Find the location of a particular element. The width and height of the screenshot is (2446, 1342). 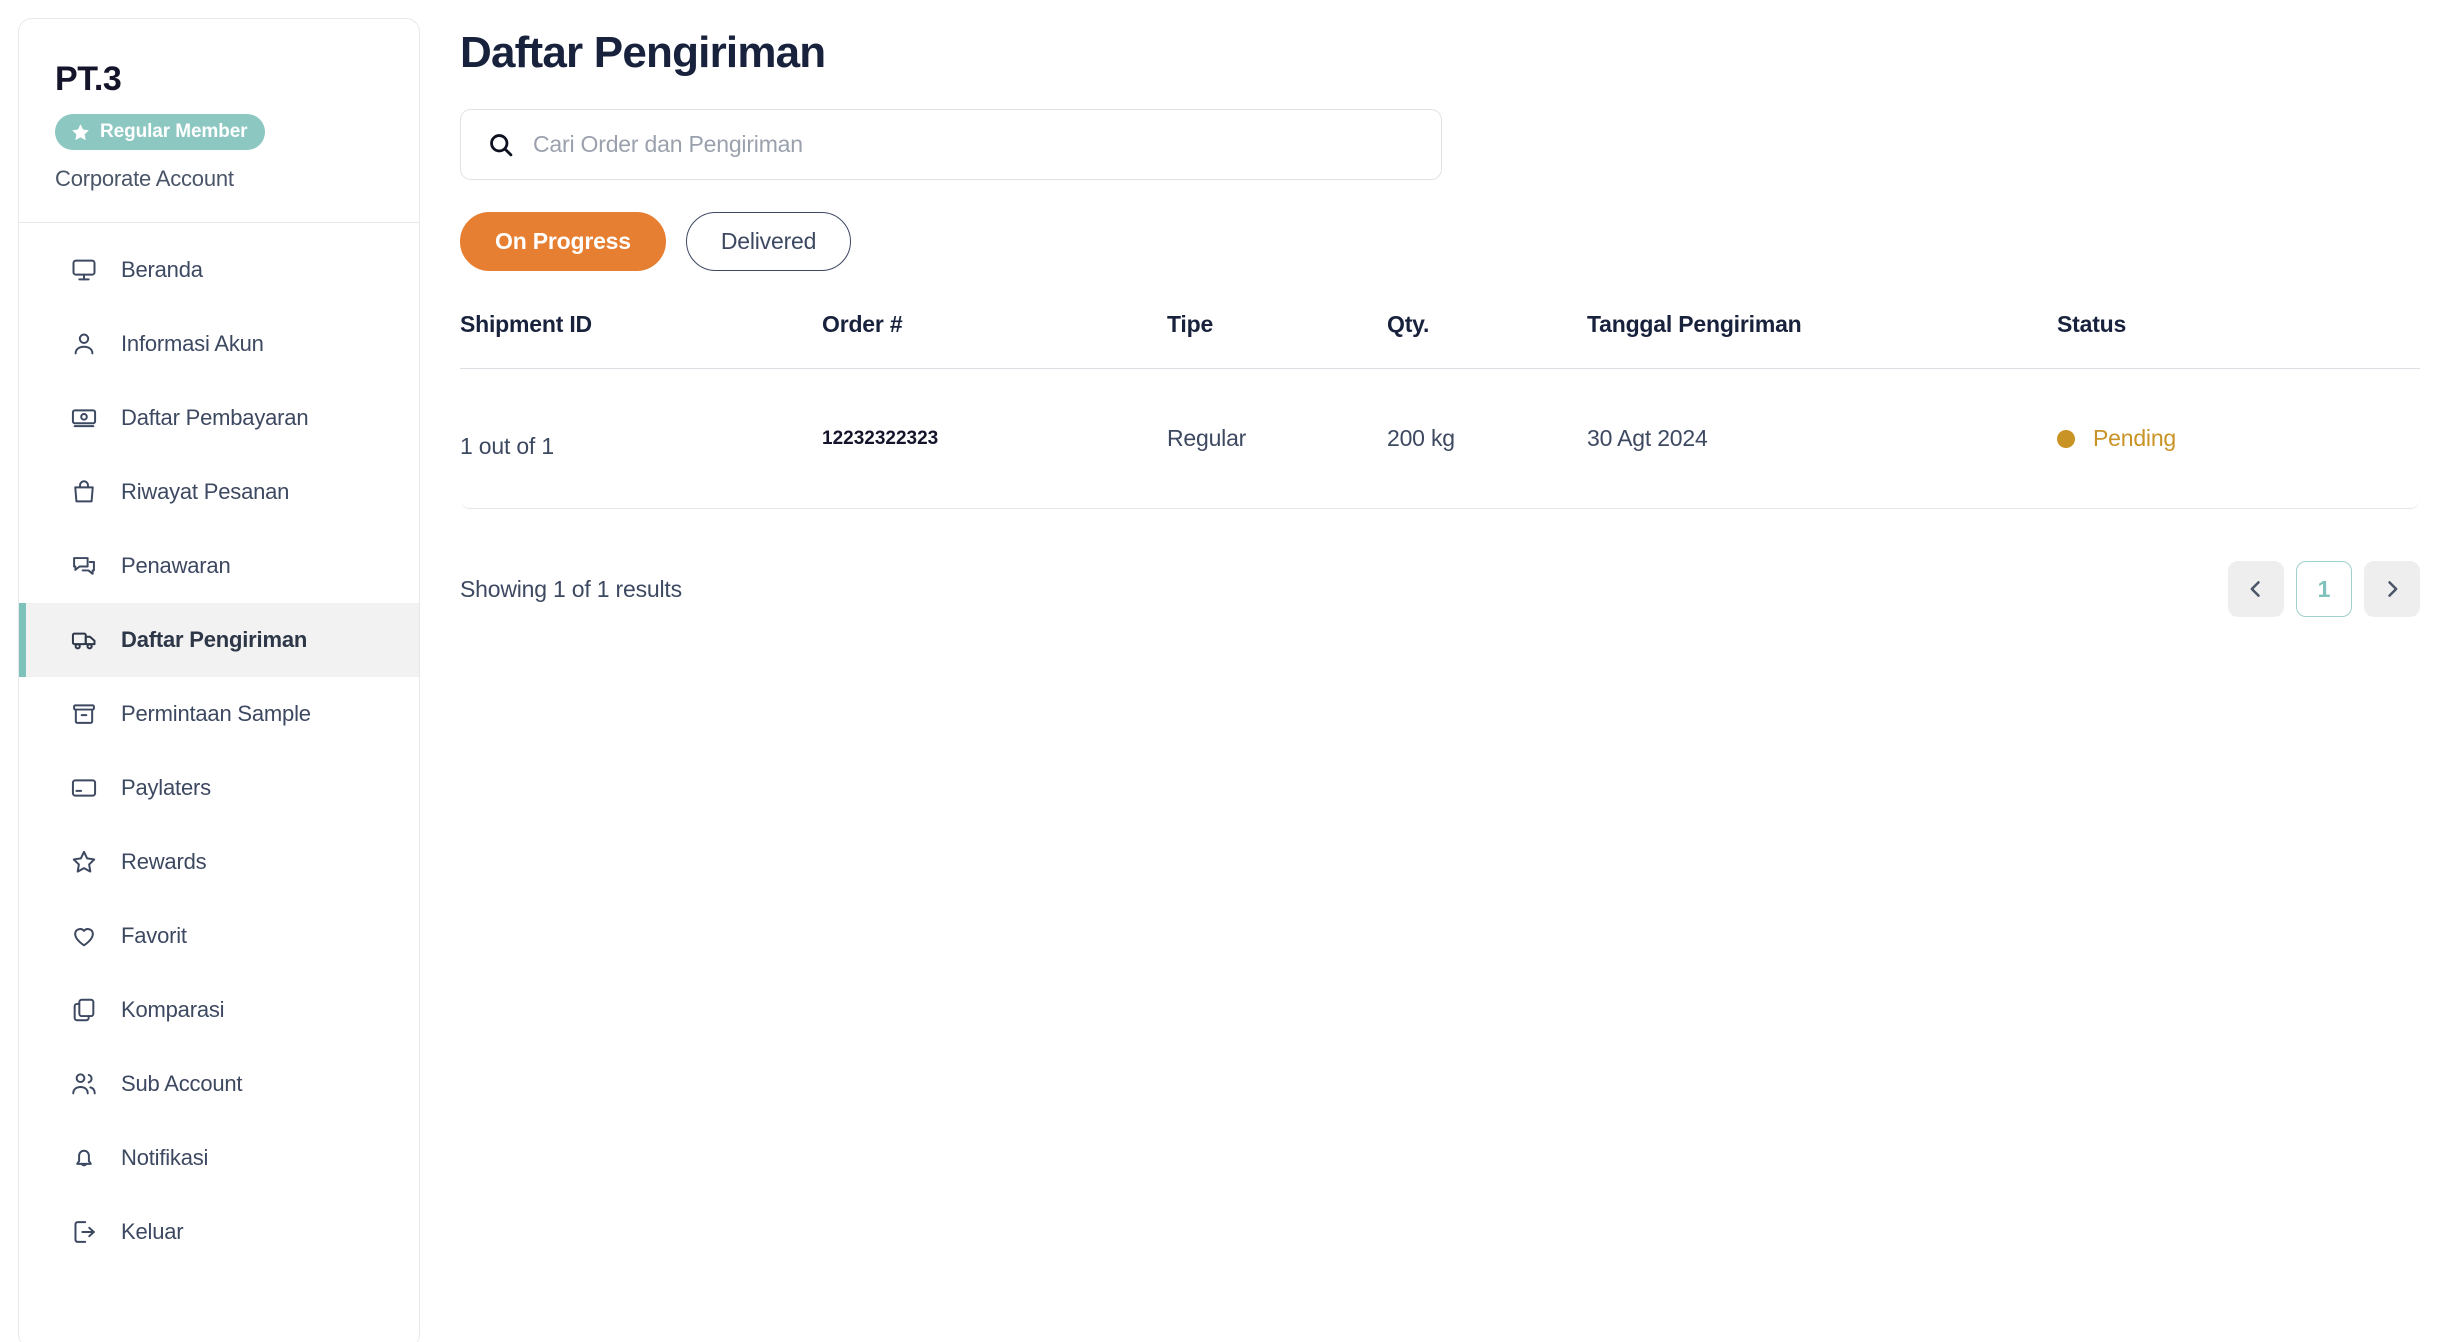

pagination-prev-button is located at coordinates (2256, 589).